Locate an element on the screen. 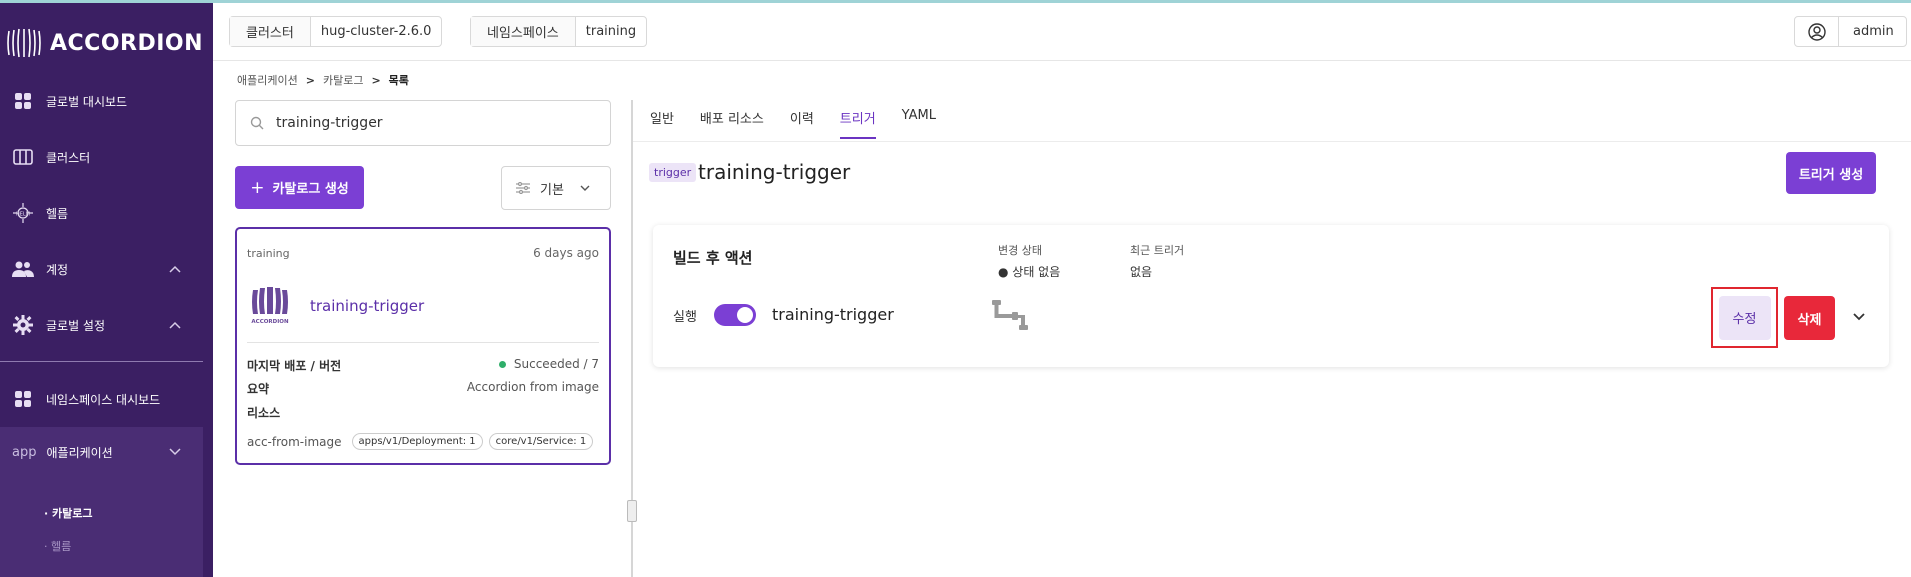 This screenshot has width=1911, height=577. run-toggle is located at coordinates (735, 315).